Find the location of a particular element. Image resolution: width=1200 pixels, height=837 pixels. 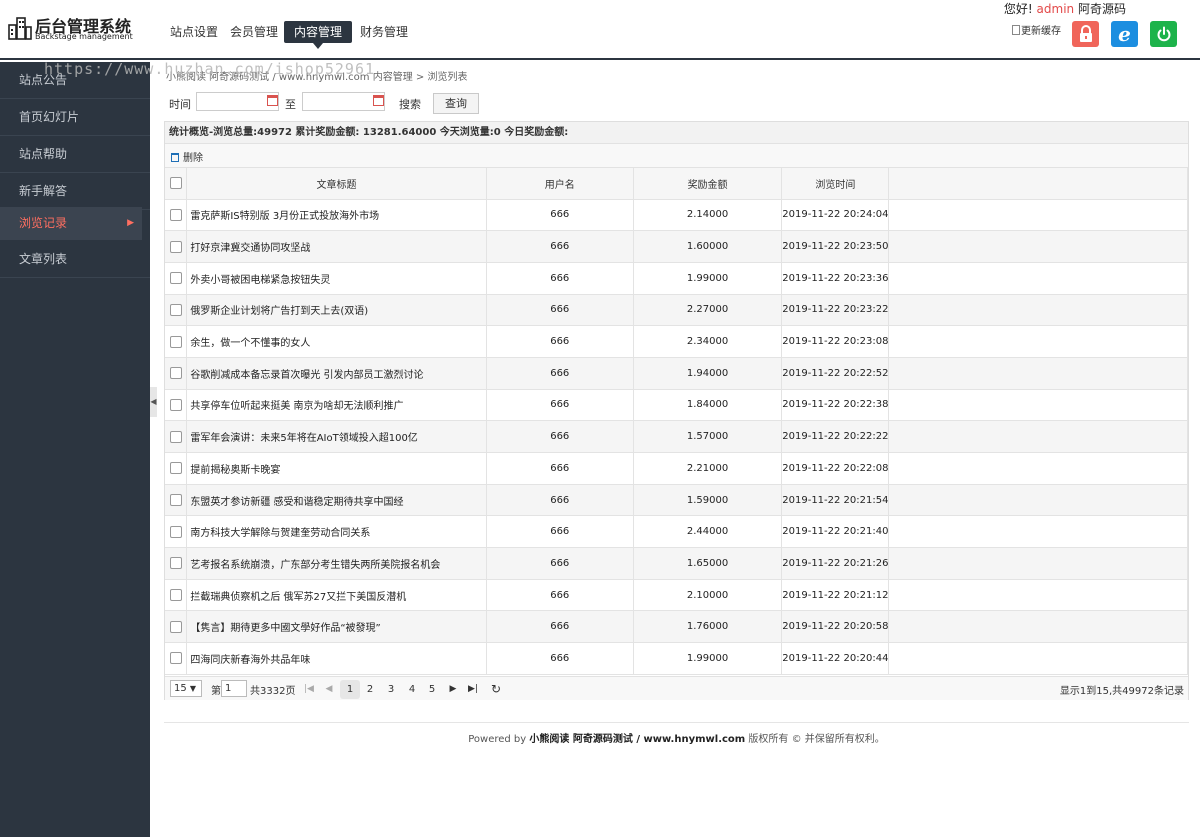

column-header-username: 用户名 is located at coordinates (560, 184).